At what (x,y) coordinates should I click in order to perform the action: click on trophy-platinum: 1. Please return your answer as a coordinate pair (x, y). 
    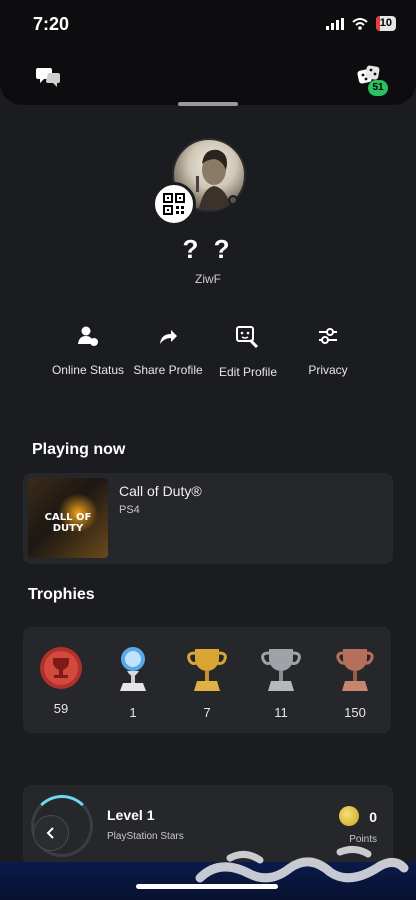
    Looking at the image, I should click on (133, 682).